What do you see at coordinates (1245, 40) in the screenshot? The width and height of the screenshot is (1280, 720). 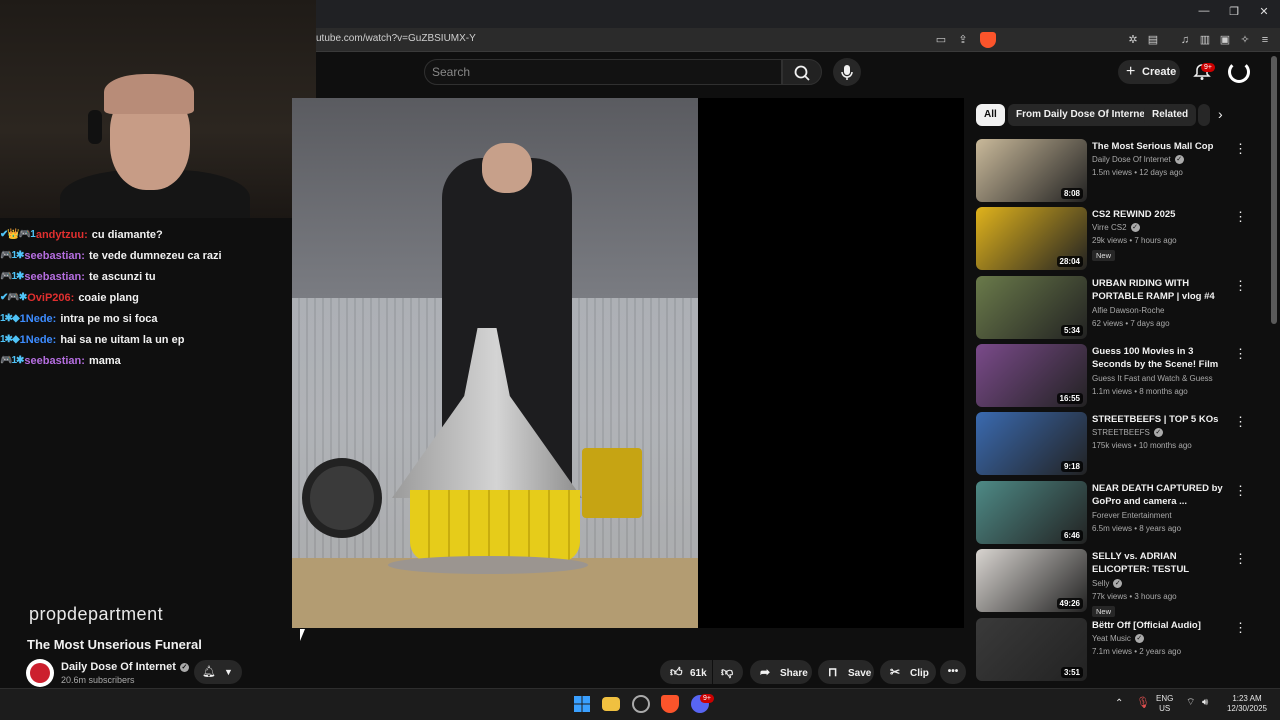 I see `leo-ai-icon: ✧` at bounding box center [1245, 40].